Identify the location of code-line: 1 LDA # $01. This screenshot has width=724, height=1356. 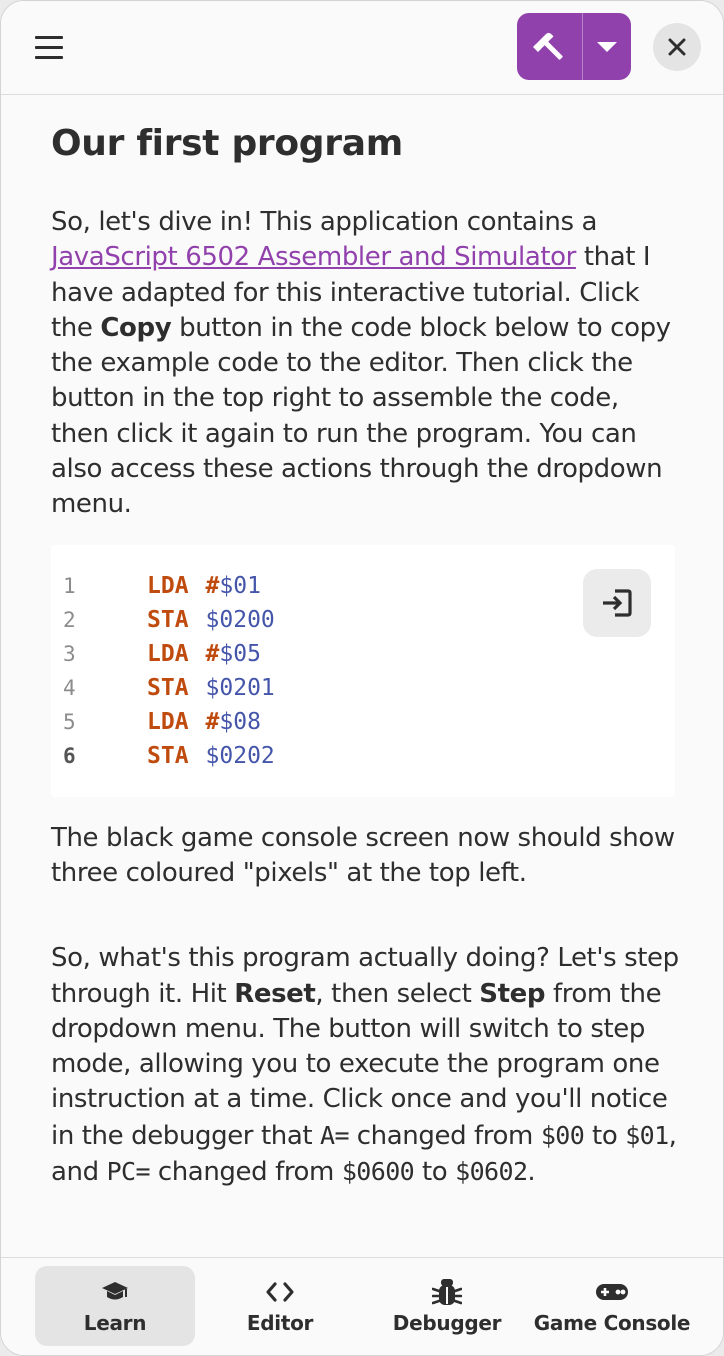
(162, 585).